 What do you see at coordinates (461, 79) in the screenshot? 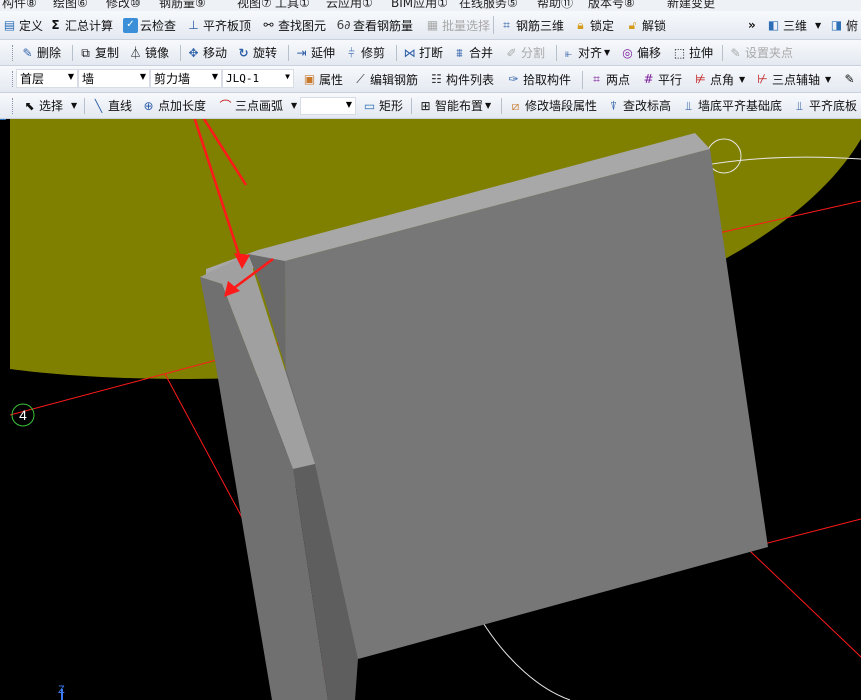
I see `component-list-button: ☷ 构件列表` at bounding box center [461, 79].